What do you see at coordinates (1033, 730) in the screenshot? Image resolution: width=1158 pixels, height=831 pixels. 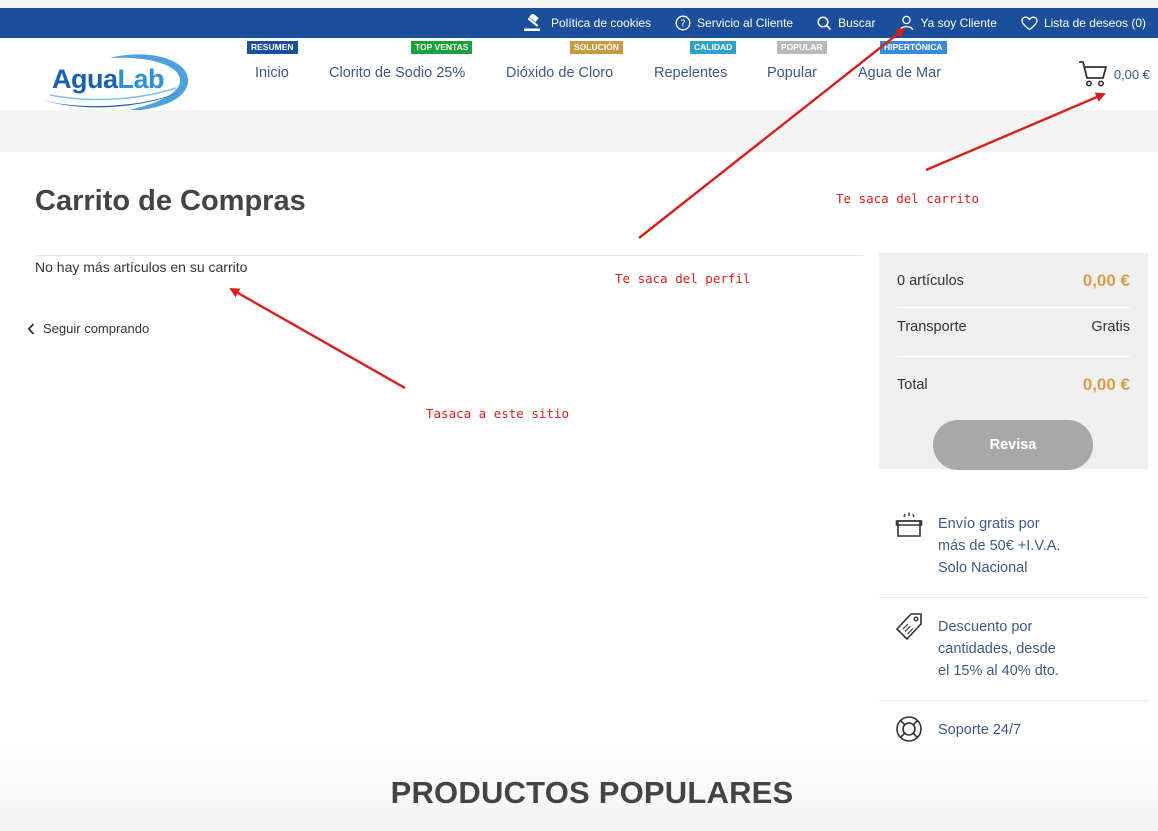 I see `feature-text: Soporte 24/7` at bounding box center [1033, 730].